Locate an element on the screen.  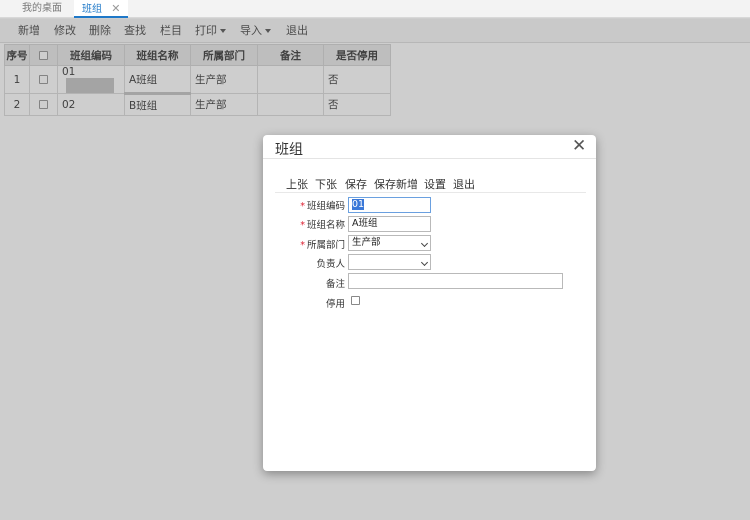
dept-label-text: 所属部门 is located at coordinates (325, 245).